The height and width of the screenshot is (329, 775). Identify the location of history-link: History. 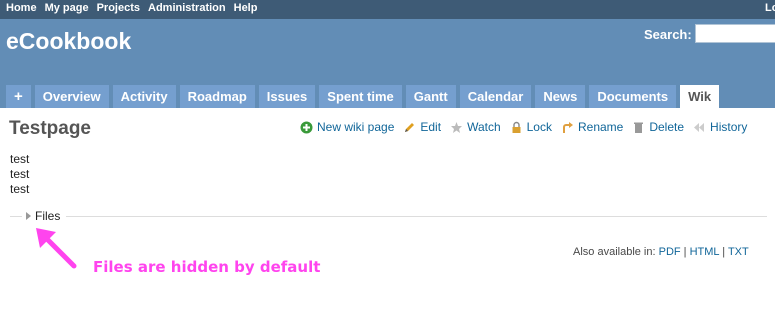
(720, 127).